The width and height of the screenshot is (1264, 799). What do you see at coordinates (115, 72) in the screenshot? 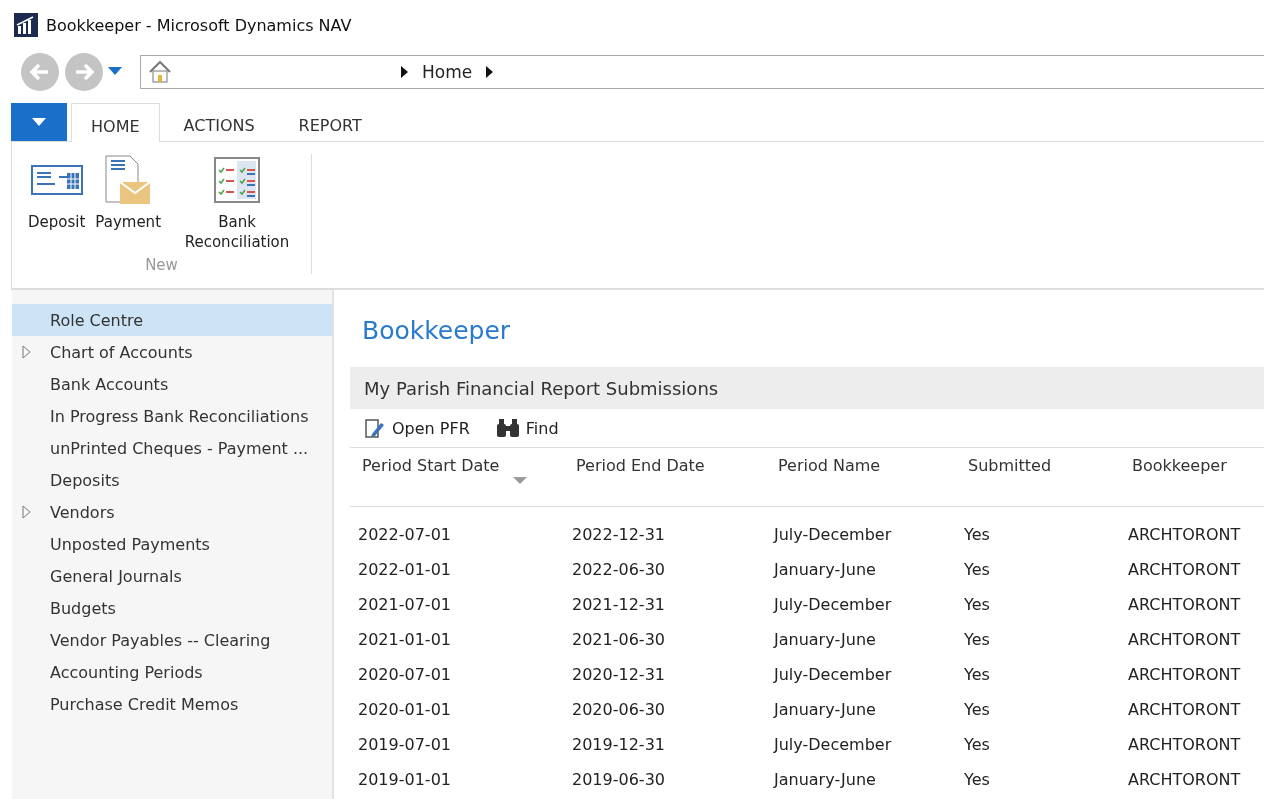
I see `dropdown-caret-icon` at bounding box center [115, 72].